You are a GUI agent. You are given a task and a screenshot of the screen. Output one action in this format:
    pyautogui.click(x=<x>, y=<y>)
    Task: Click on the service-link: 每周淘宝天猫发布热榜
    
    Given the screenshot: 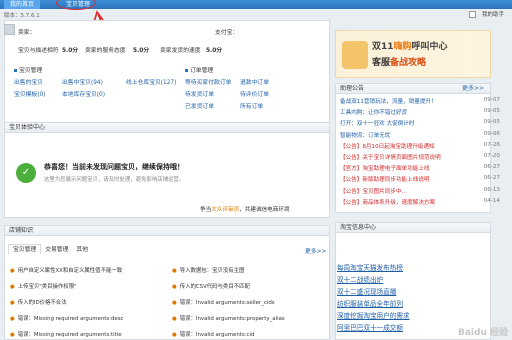 What is the action you would take?
    pyautogui.click(x=370, y=267)
    